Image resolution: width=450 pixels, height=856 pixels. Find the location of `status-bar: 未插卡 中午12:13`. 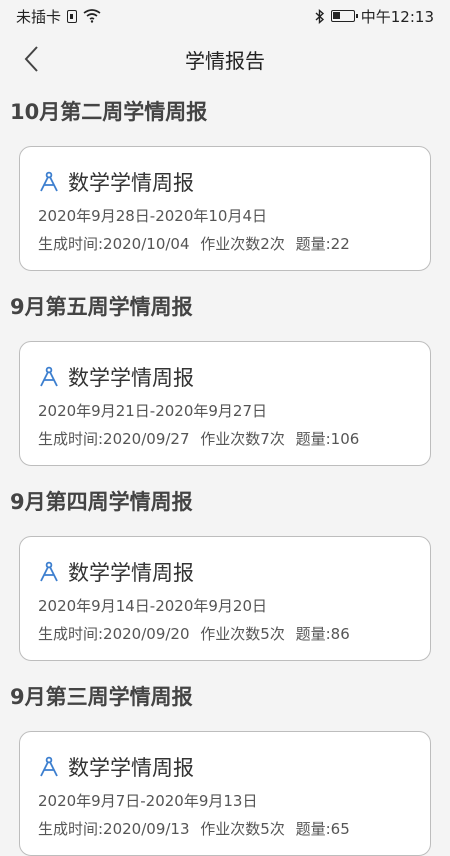

status-bar: 未插卡 中午12:13 is located at coordinates (225, 16).